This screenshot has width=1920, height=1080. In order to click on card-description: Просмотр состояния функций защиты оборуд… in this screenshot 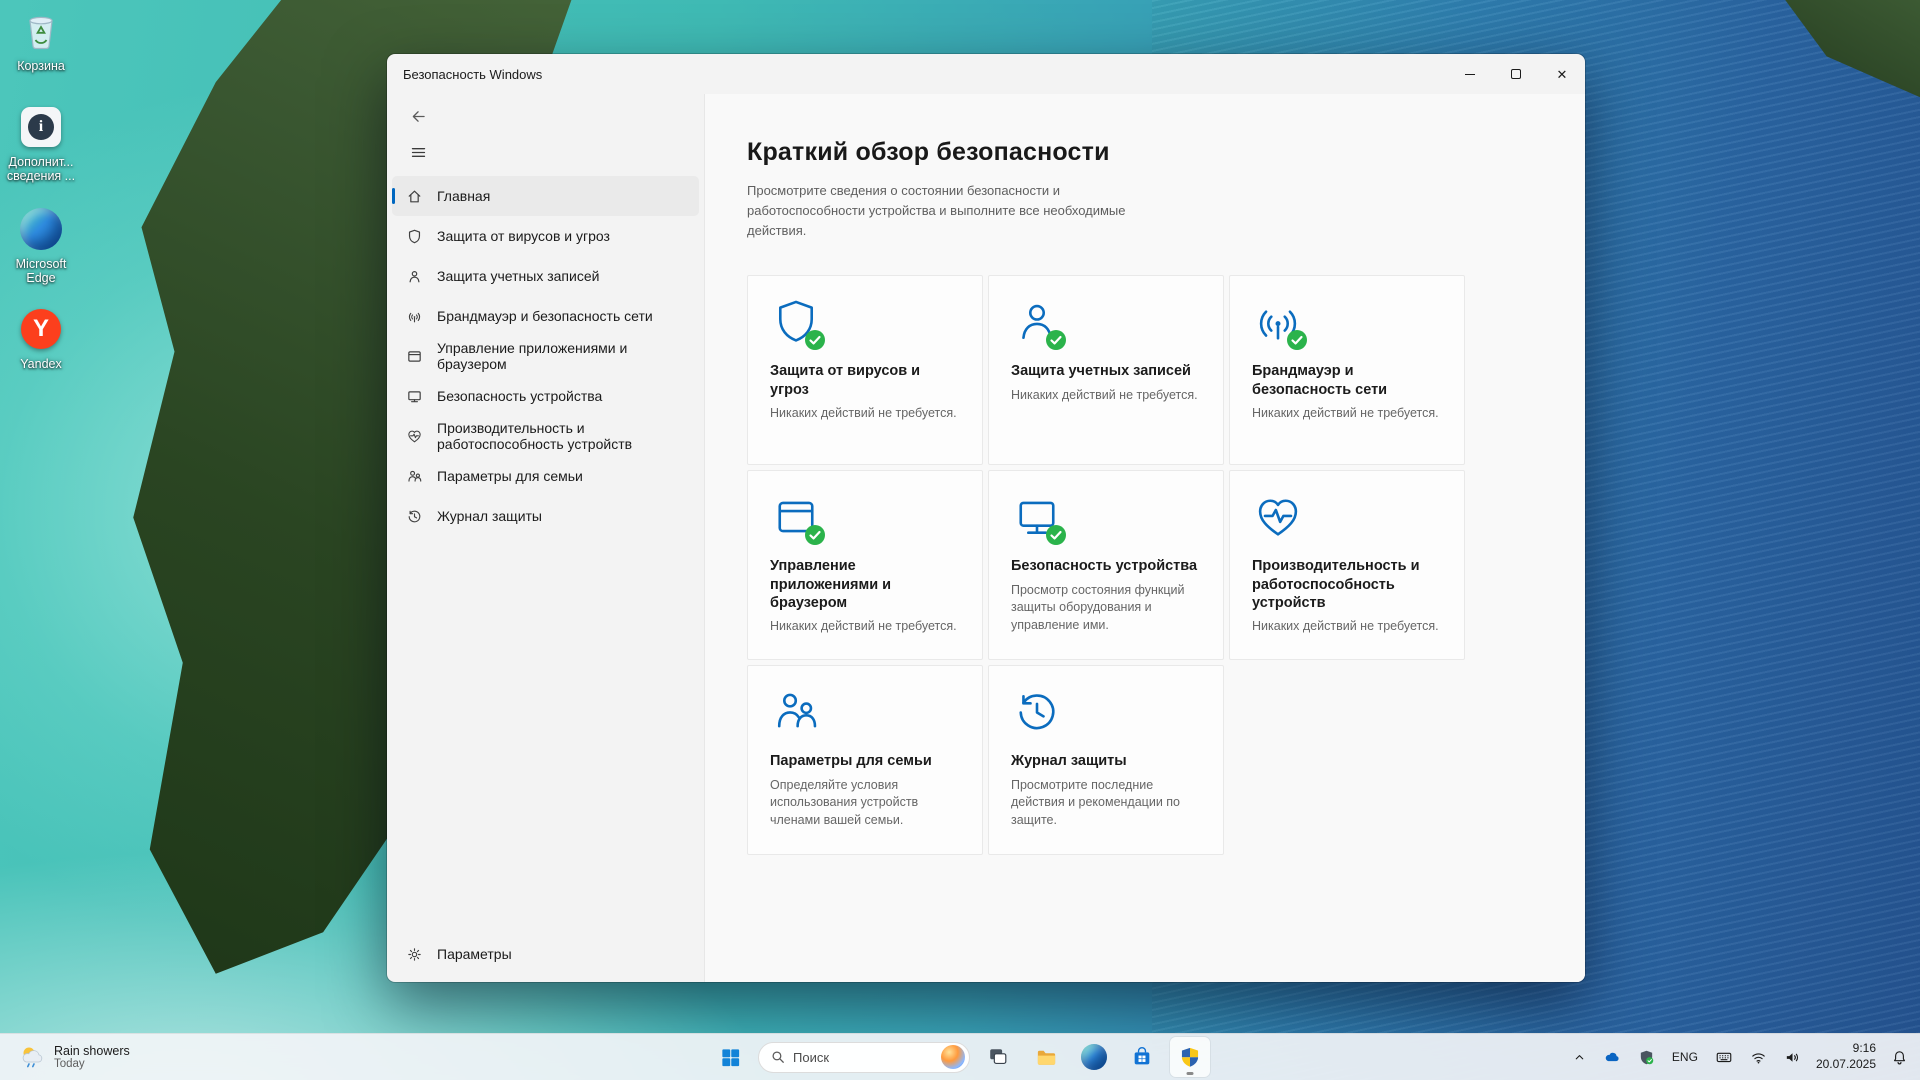, I will do `click(1098, 607)`.